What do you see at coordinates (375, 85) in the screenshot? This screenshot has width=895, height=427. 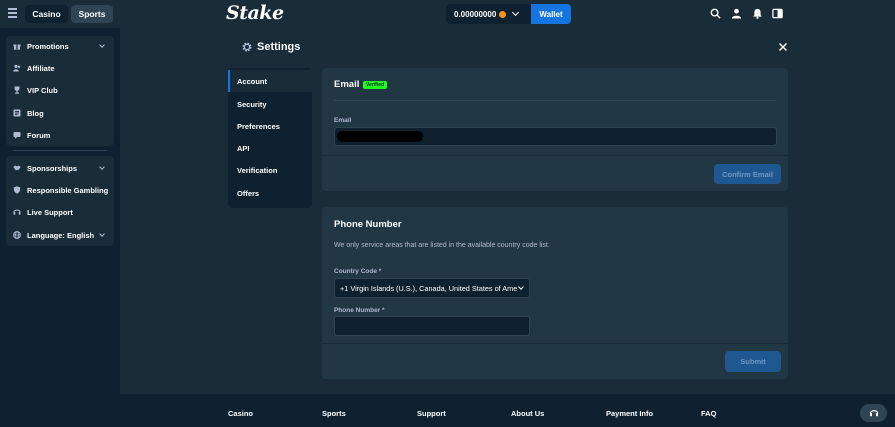 I see `verified-badge: Verified` at bounding box center [375, 85].